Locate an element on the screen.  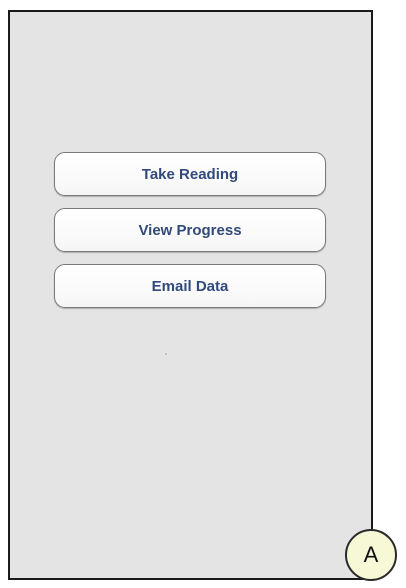
take-reading-button: Take Reading is located at coordinates (190, 174).